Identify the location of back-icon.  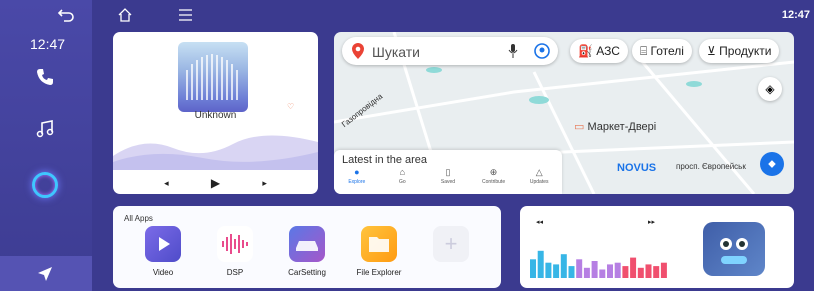
(66, 14).